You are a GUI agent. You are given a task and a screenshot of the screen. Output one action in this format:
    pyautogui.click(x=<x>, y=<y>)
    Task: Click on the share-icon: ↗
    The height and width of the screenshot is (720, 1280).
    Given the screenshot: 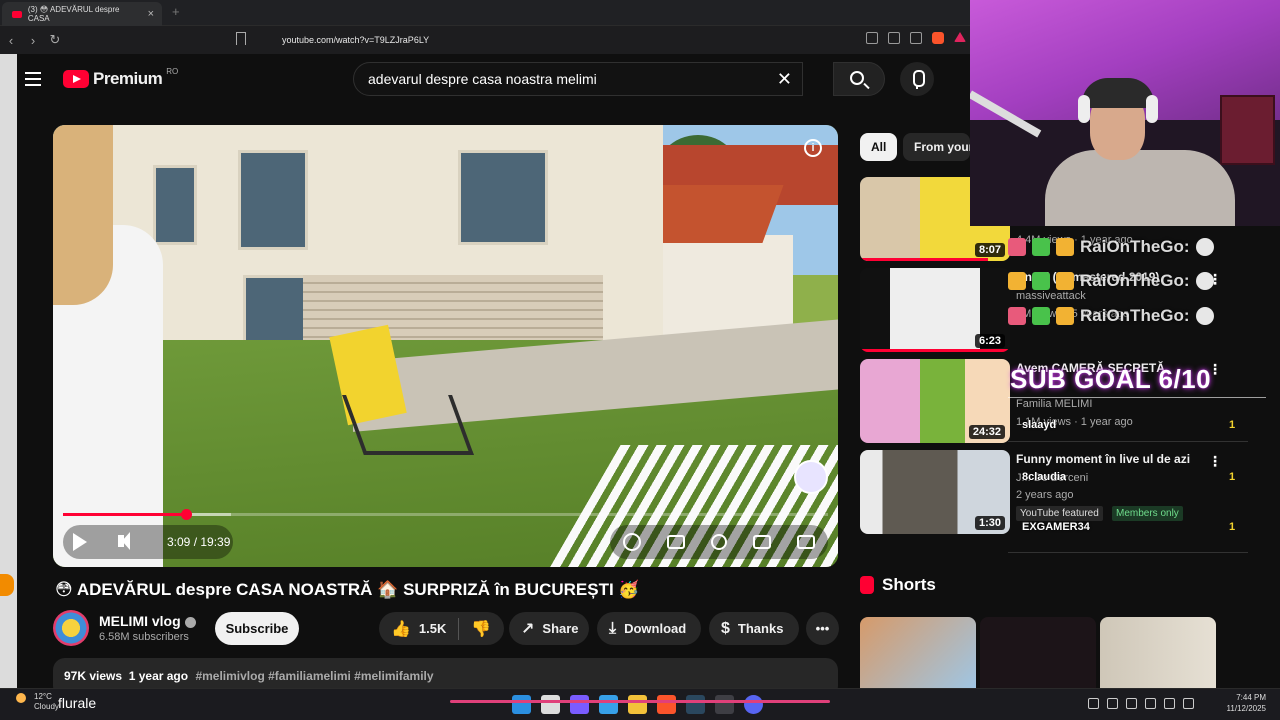 What is the action you would take?
    pyautogui.click(x=528, y=629)
    